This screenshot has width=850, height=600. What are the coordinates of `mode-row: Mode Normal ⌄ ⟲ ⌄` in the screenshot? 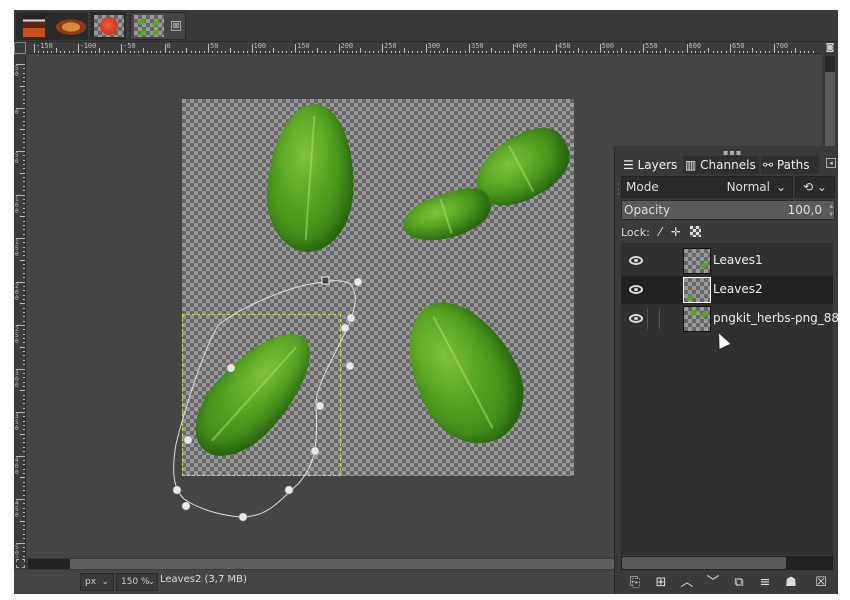 It's located at (728, 187).